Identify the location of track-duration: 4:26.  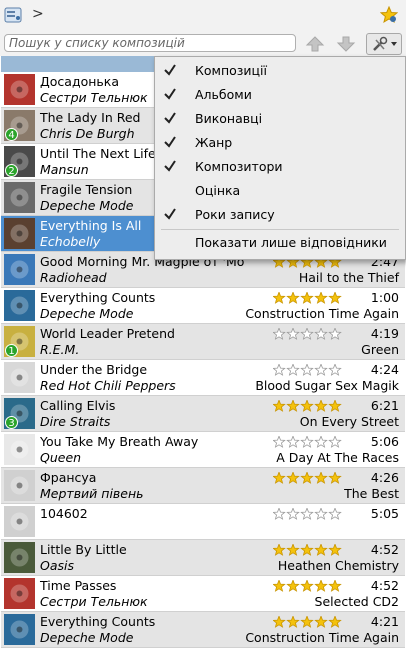
(384, 477).